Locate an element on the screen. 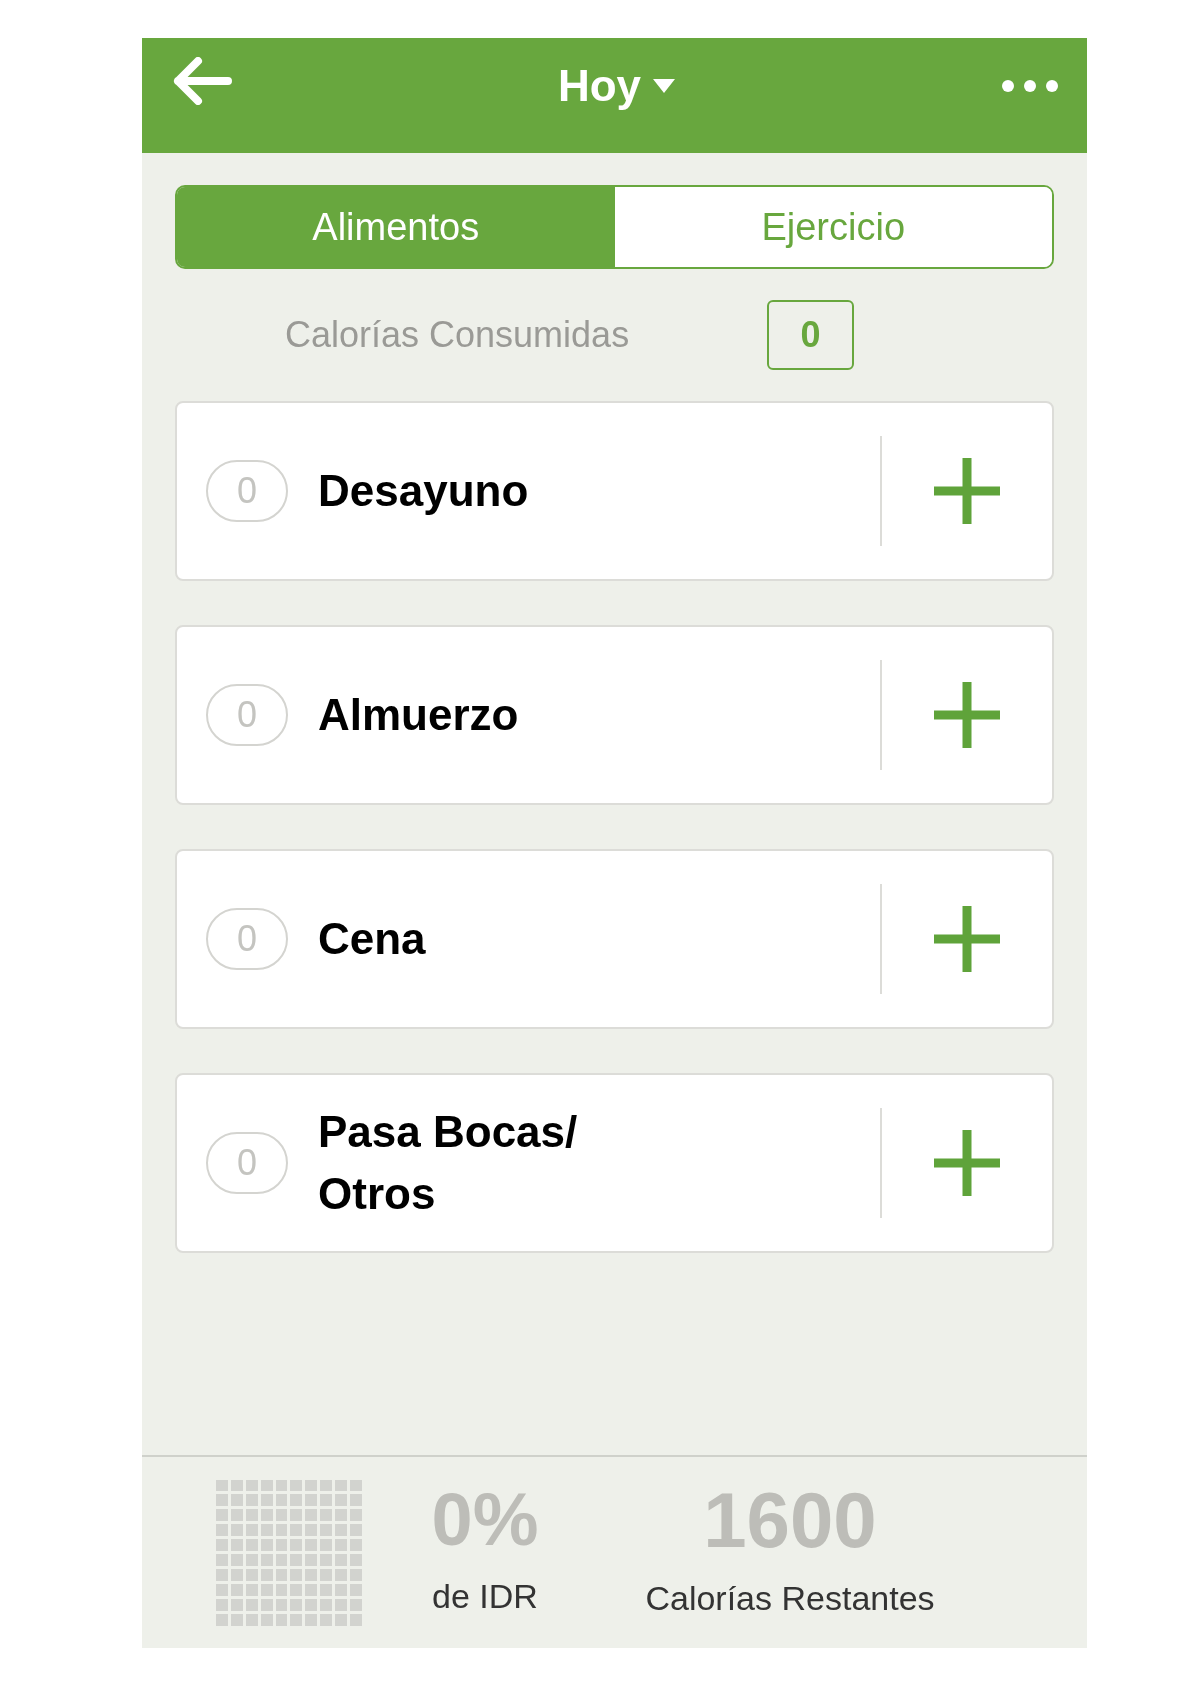  meal-card: 0 Cena is located at coordinates (614, 939).